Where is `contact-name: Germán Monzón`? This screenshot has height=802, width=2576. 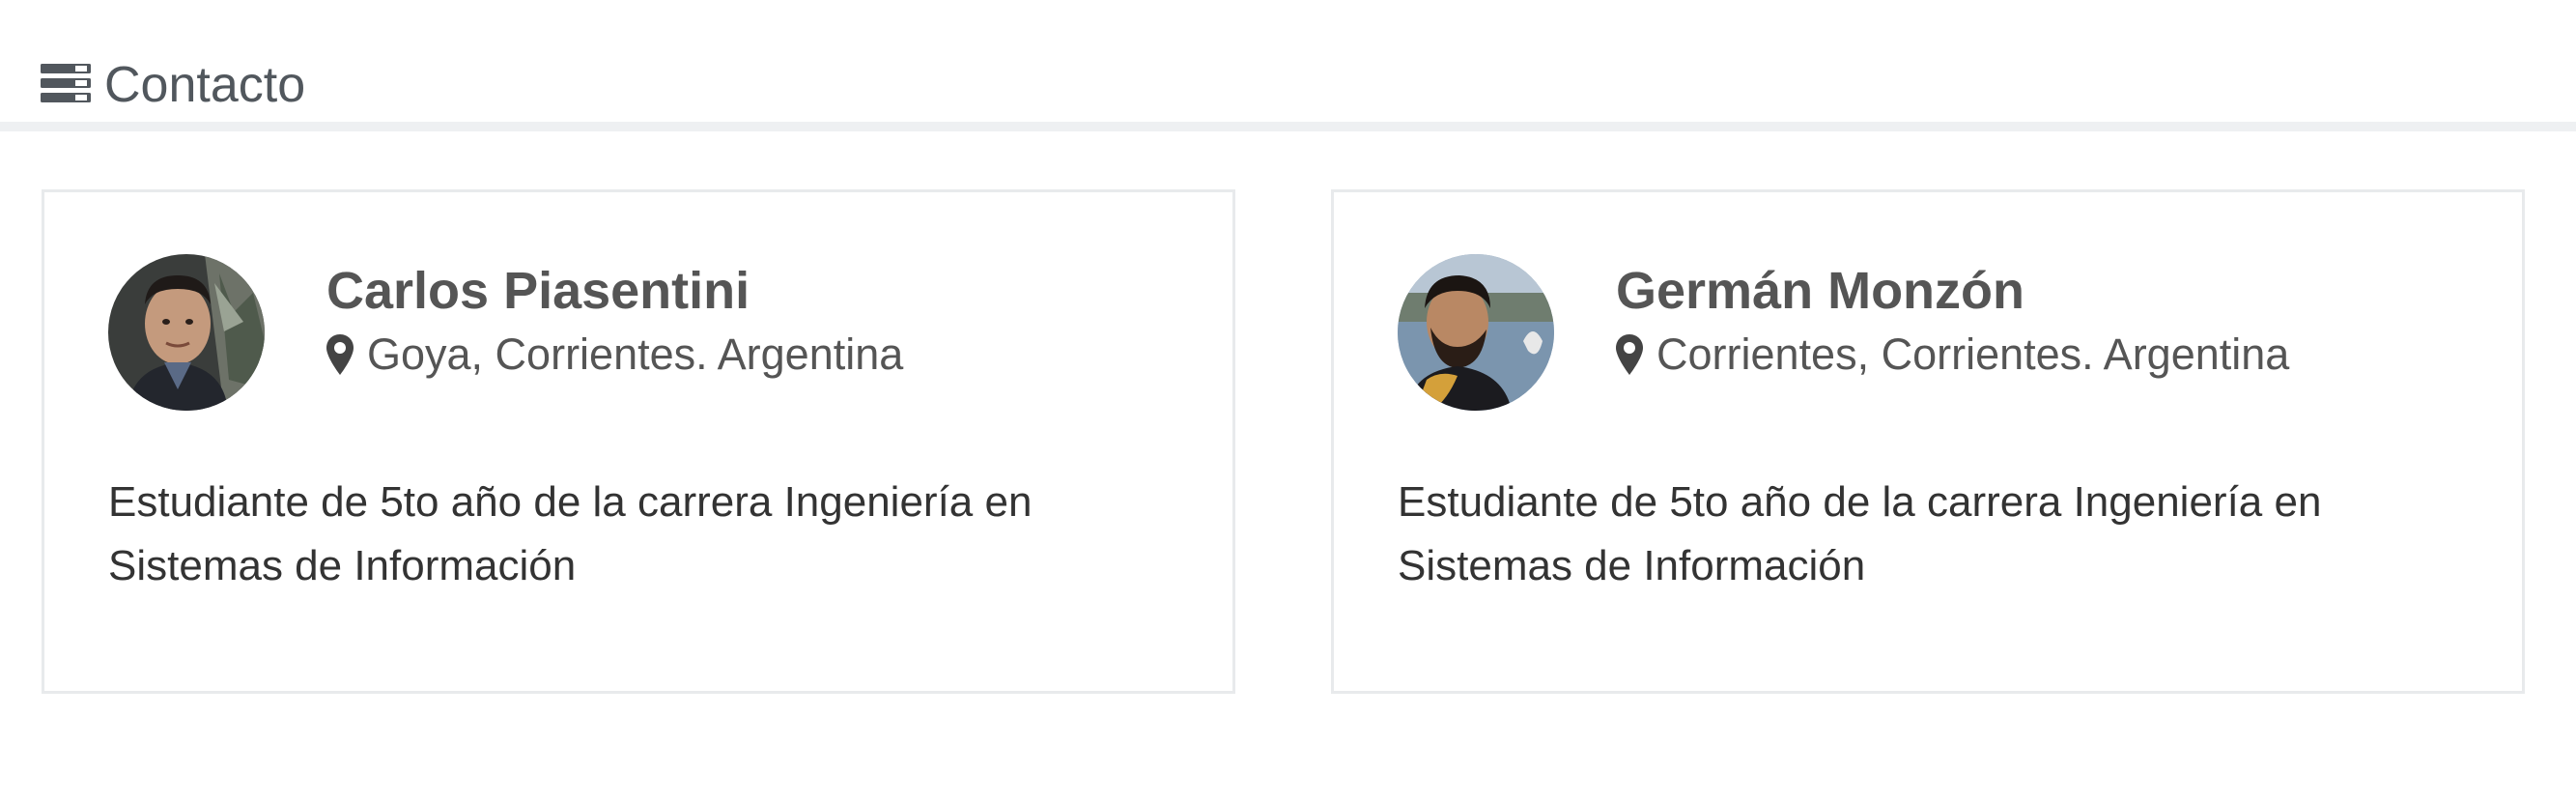
contact-name: Germán Monzón is located at coordinates (1820, 291).